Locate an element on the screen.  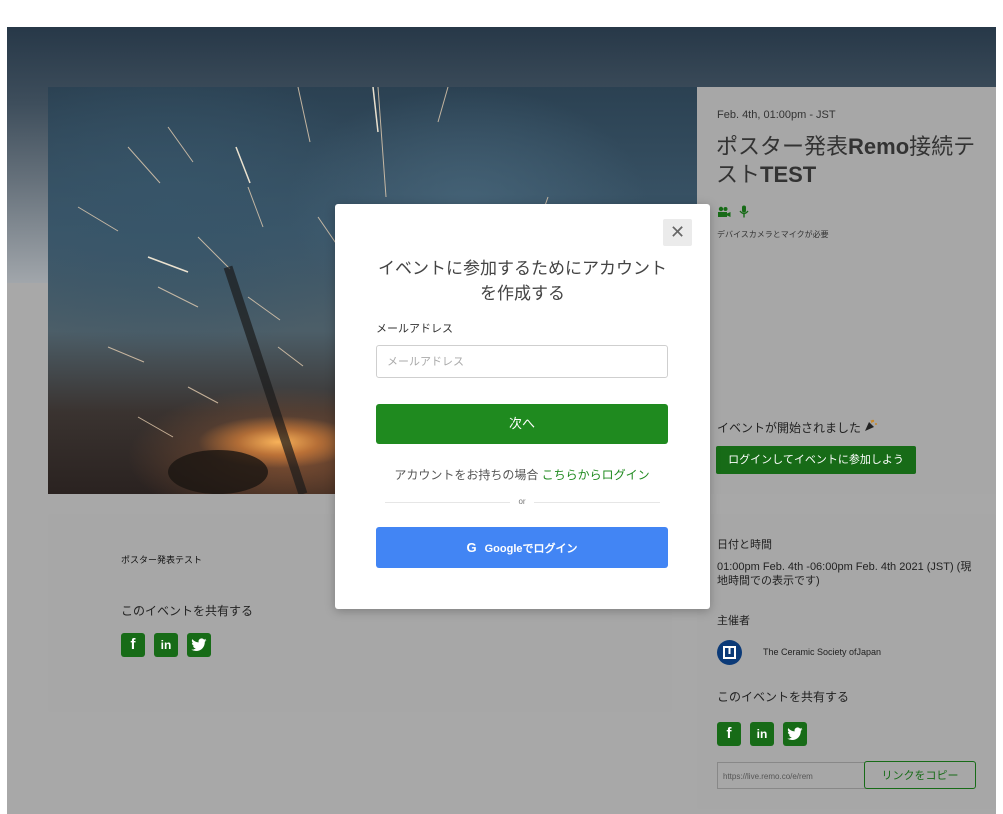
event-link-field: https://live.remo.co/e/rem is located at coordinates (792, 775).